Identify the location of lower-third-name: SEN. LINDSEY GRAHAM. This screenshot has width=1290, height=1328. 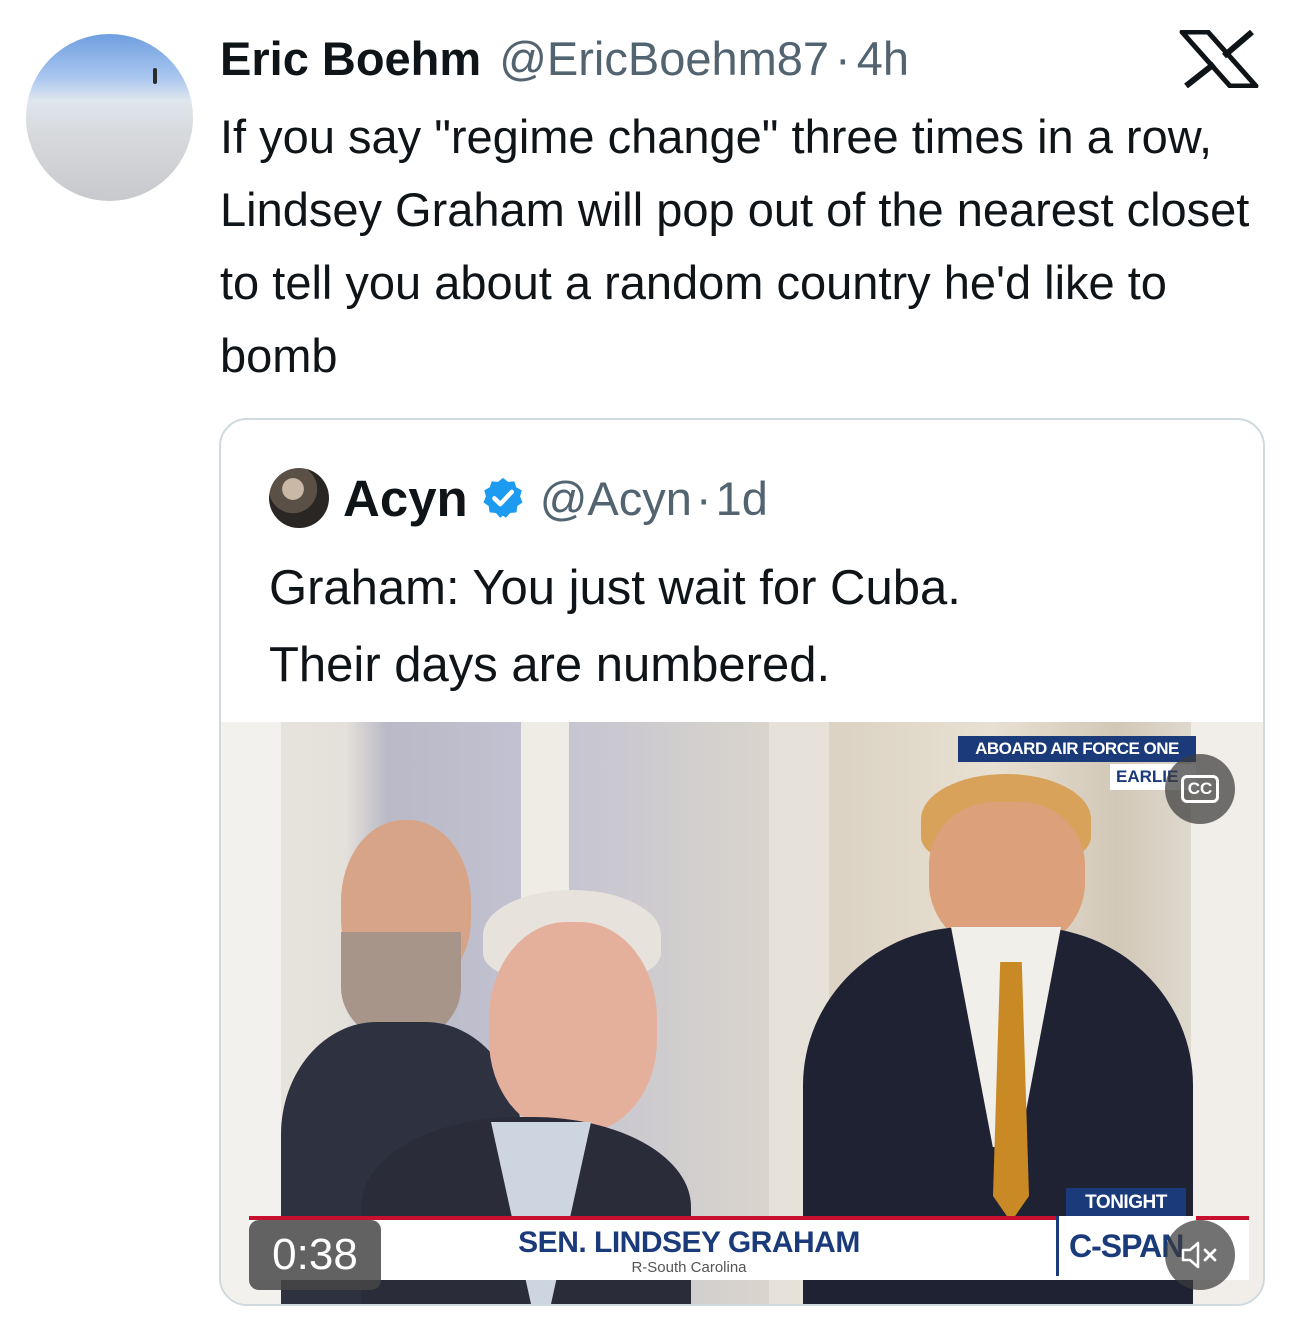
(689, 1242).